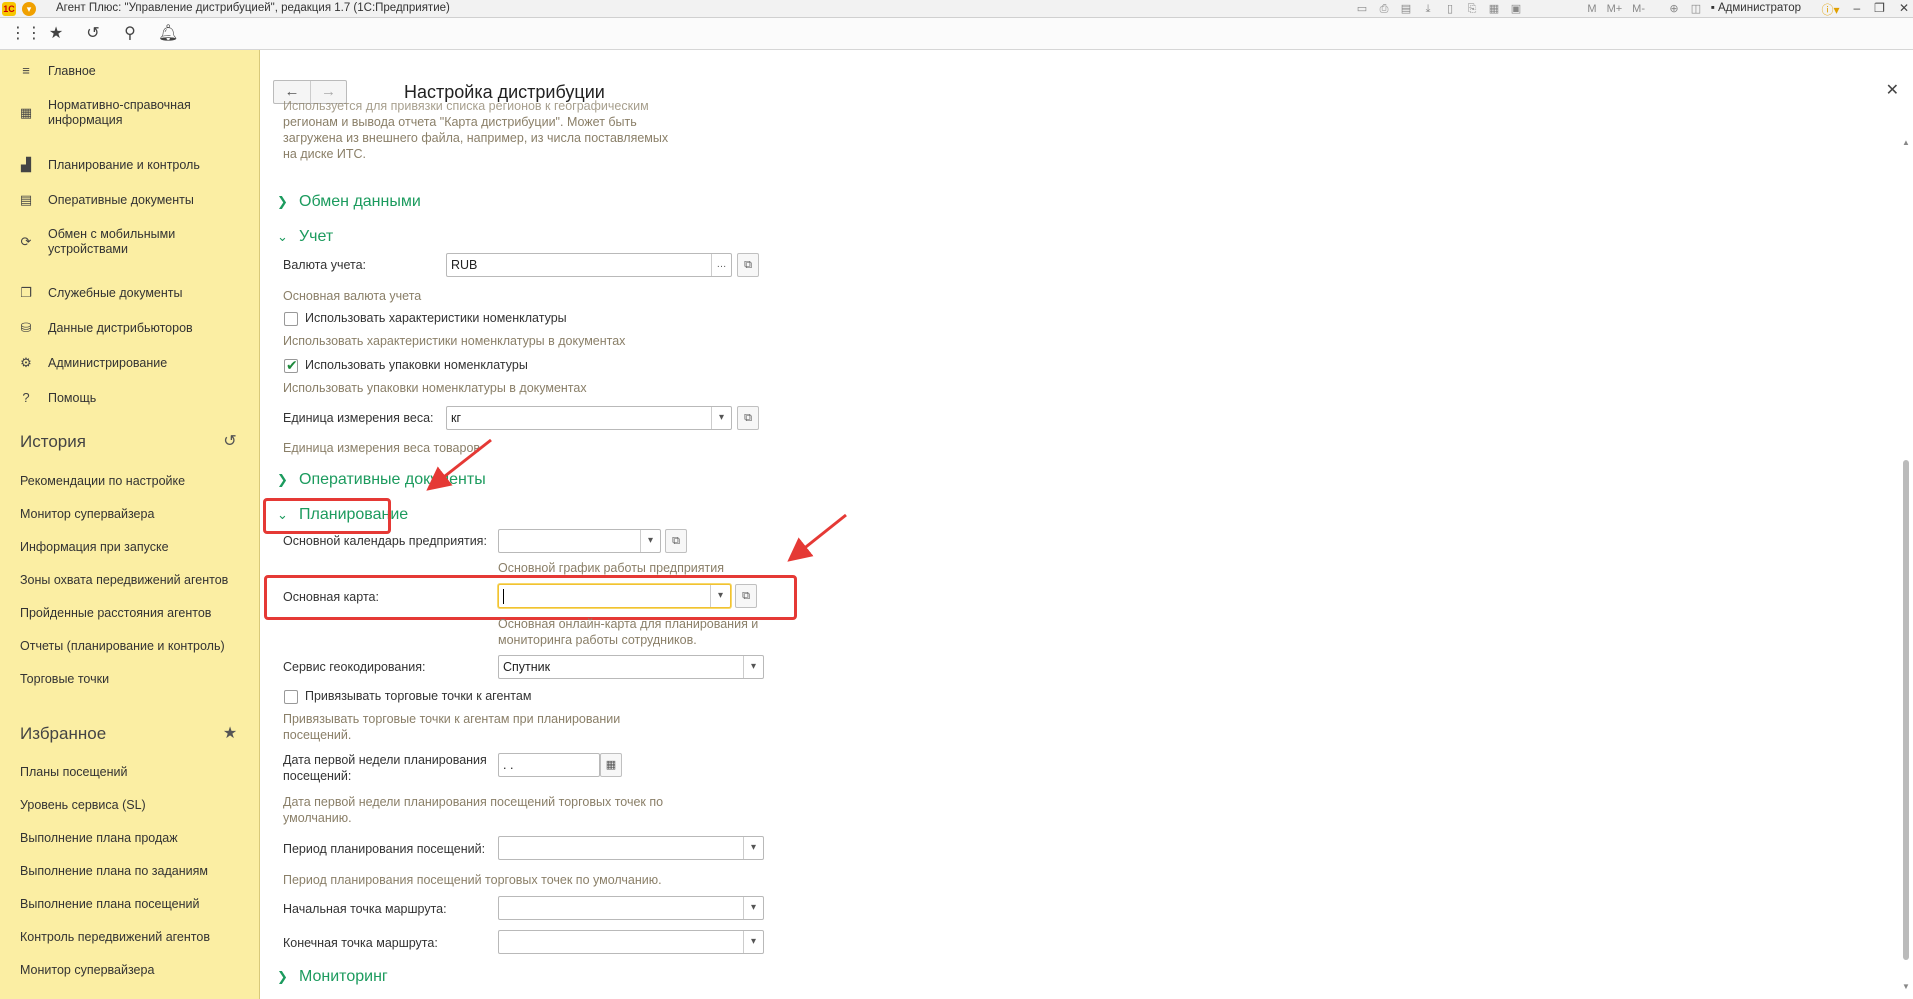 This screenshot has height=999, width=1913. Describe the element at coordinates (1830, 9) in the screenshot. I see `info-icon: ⓘ▾` at that location.